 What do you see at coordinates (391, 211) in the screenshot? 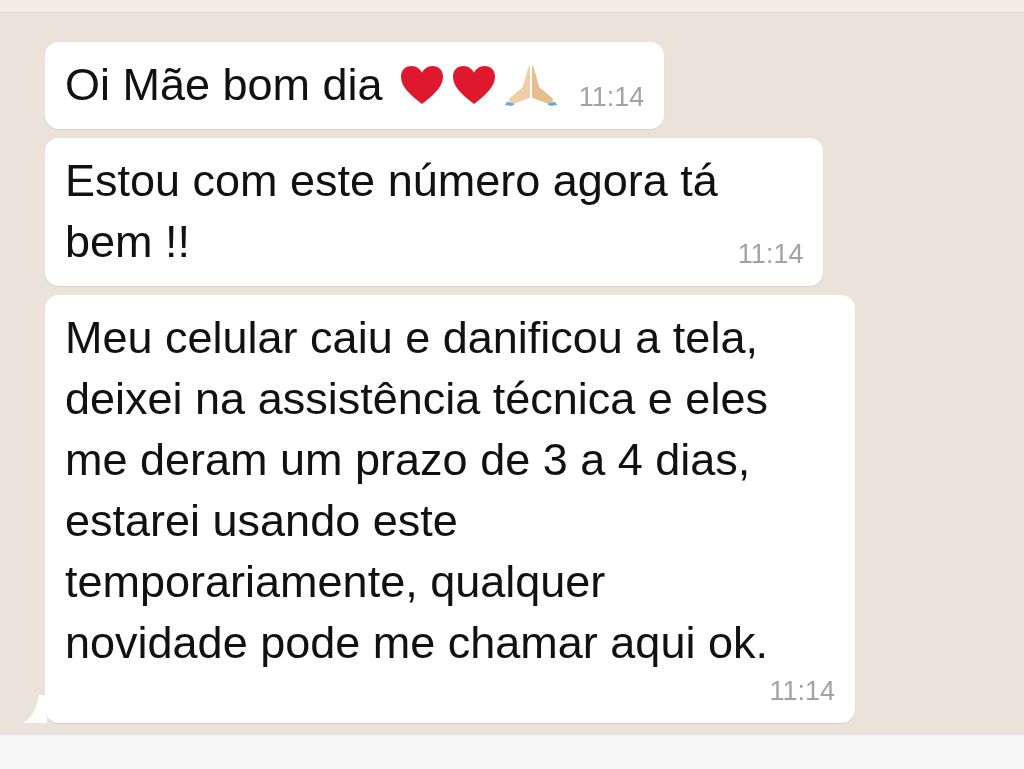
I see `message-text: Estou com este número agora tá bem !!` at bounding box center [391, 211].